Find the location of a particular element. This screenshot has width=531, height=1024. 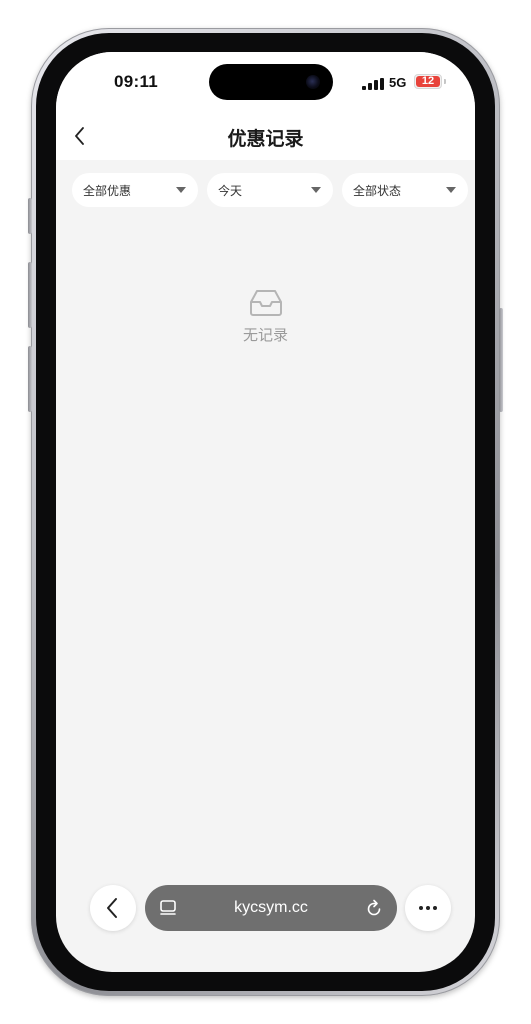

filter-label: 全部优惠 is located at coordinates (107, 191).